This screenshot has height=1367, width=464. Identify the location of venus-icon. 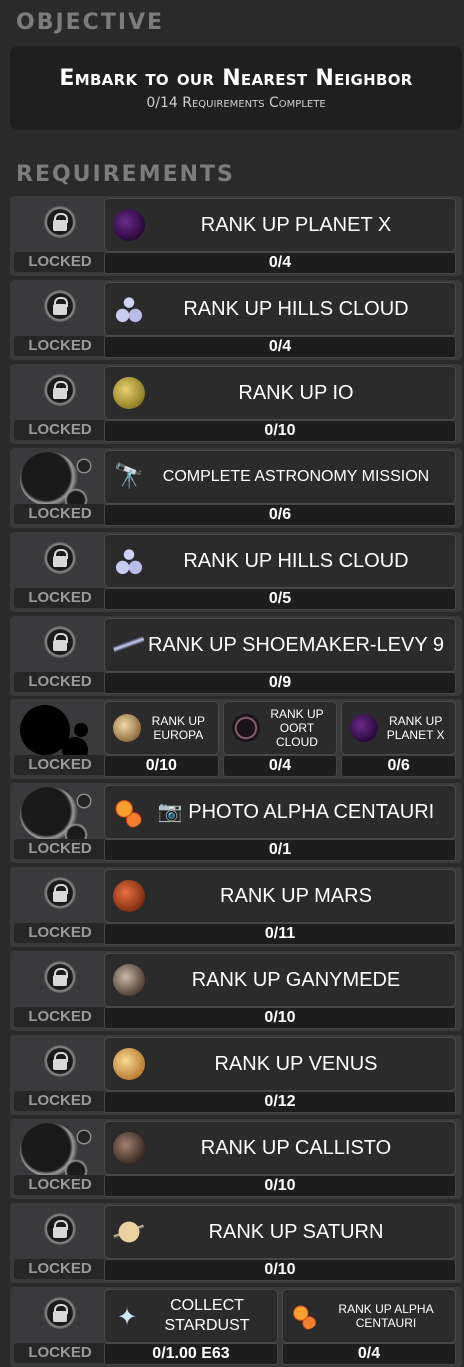
(129, 1064).